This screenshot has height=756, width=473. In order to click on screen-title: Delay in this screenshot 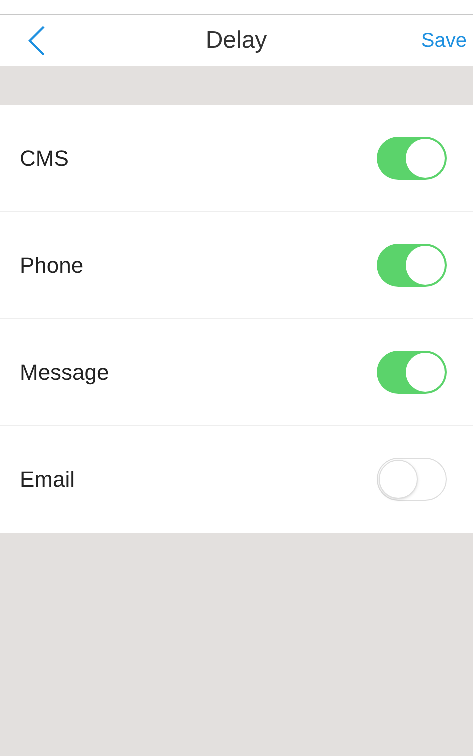, I will do `click(237, 41)`.